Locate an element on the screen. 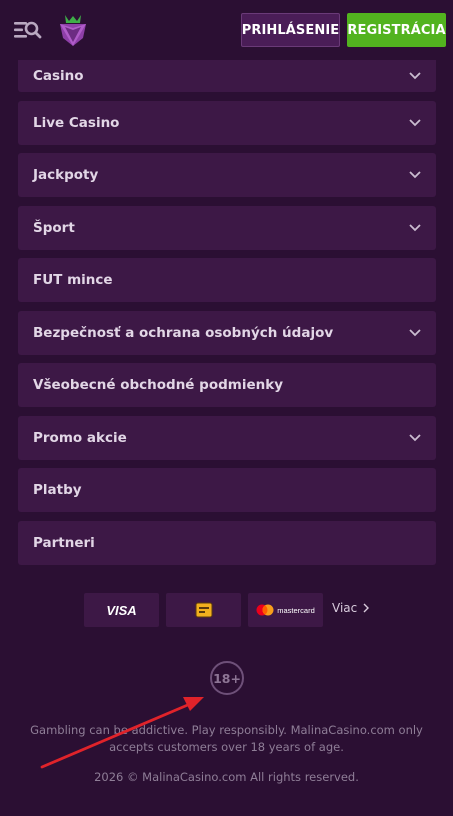  menu-item-sport: Šport is located at coordinates (227, 228).